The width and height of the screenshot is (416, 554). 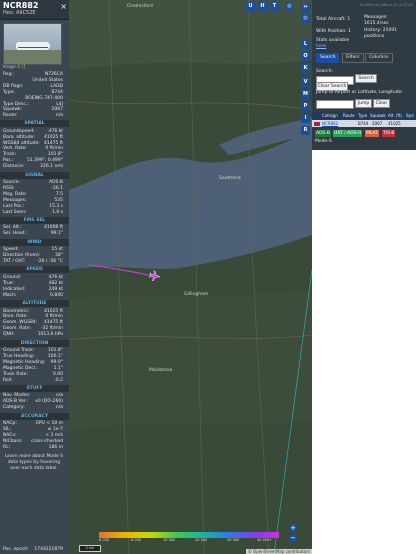 I want to click on place-label: Chelmsford, so click(x=140, y=6).